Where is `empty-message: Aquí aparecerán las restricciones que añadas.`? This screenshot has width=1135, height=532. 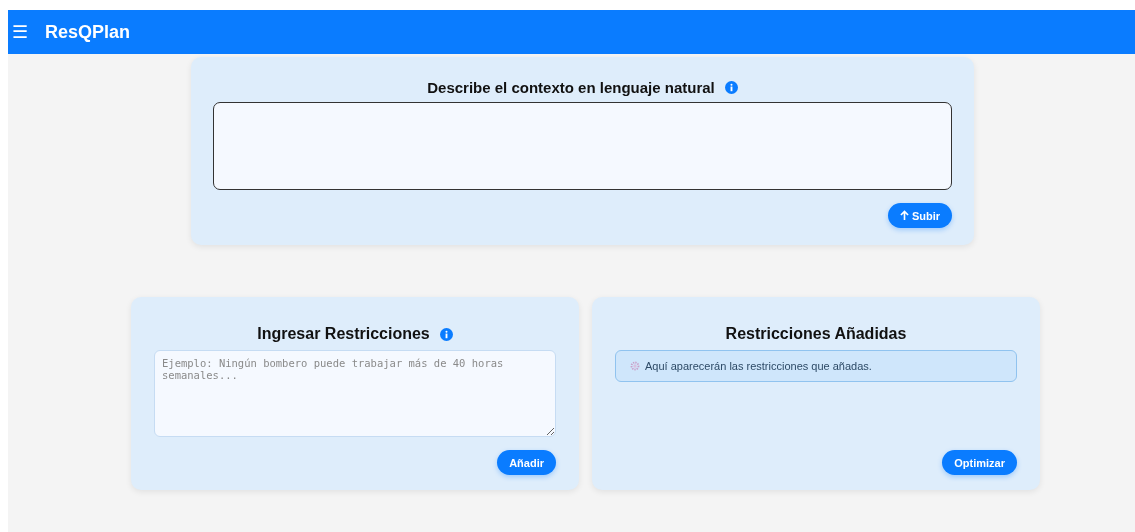
empty-message: Aquí aparecerán las restricciones que añadas. is located at coordinates (758, 366).